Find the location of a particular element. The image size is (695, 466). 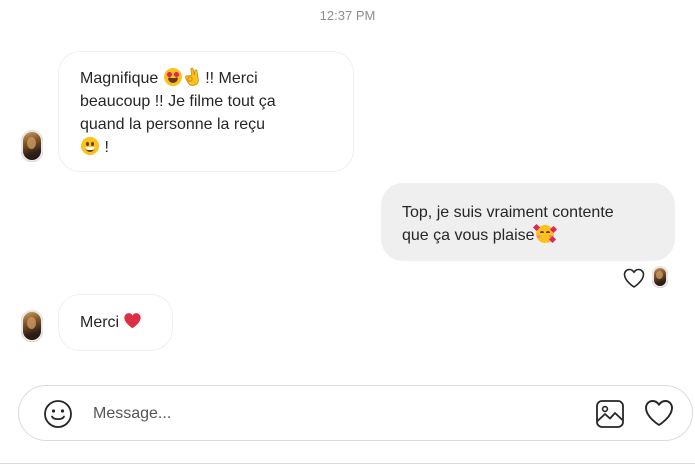

message-line: beaucoup !! Je filme tout ça is located at coordinates (178, 101).